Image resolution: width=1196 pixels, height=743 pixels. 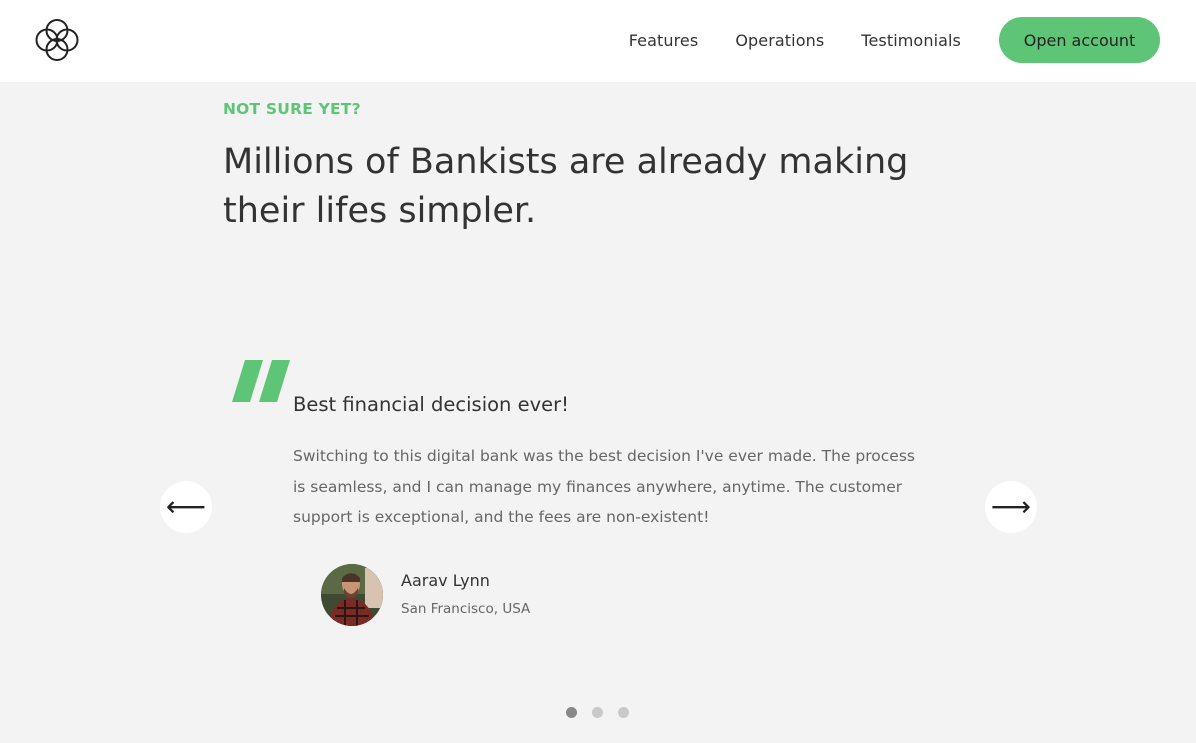 I want to click on author-avatar, so click(x=352, y=595).